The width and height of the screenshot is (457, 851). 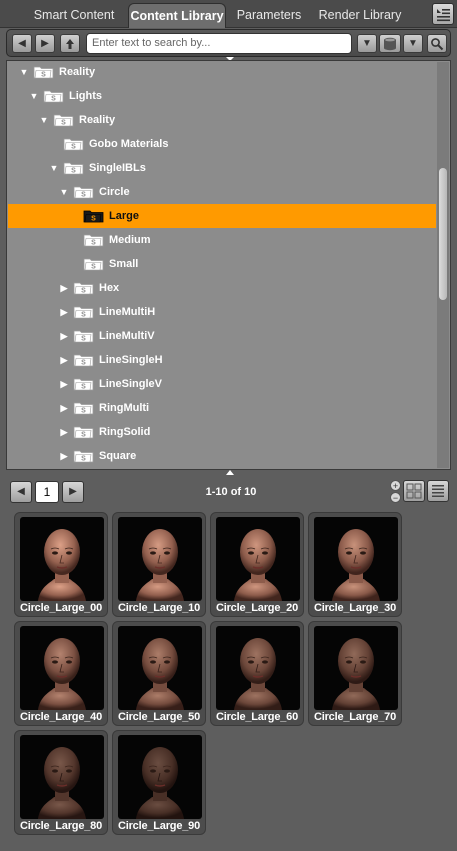 What do you see at coordinates (395, 497) in the screenshot?
I see `zoom-out-icon: −` at bounding box center [395, 497].